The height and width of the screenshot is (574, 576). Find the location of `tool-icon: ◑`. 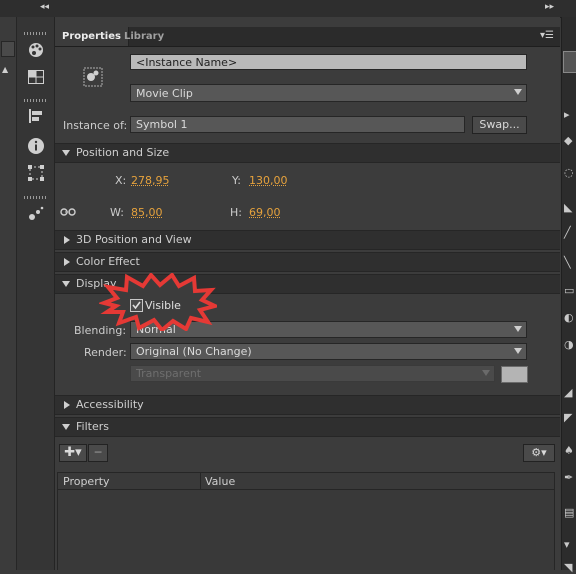

tool-icon: ◑ is located at coordinates (570, 345).